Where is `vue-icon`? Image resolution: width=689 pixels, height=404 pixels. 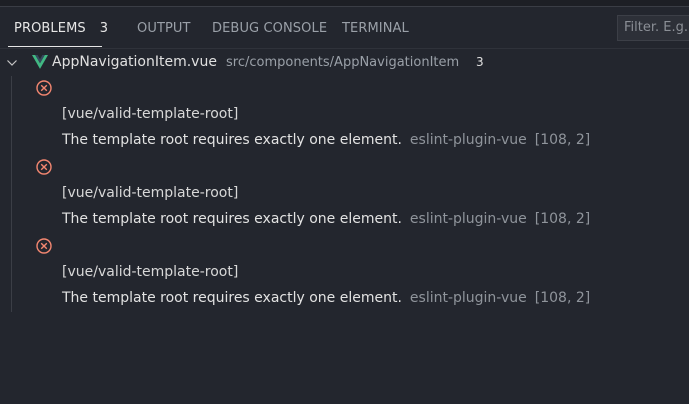
vue-icon is located at coordinates (40, 62).